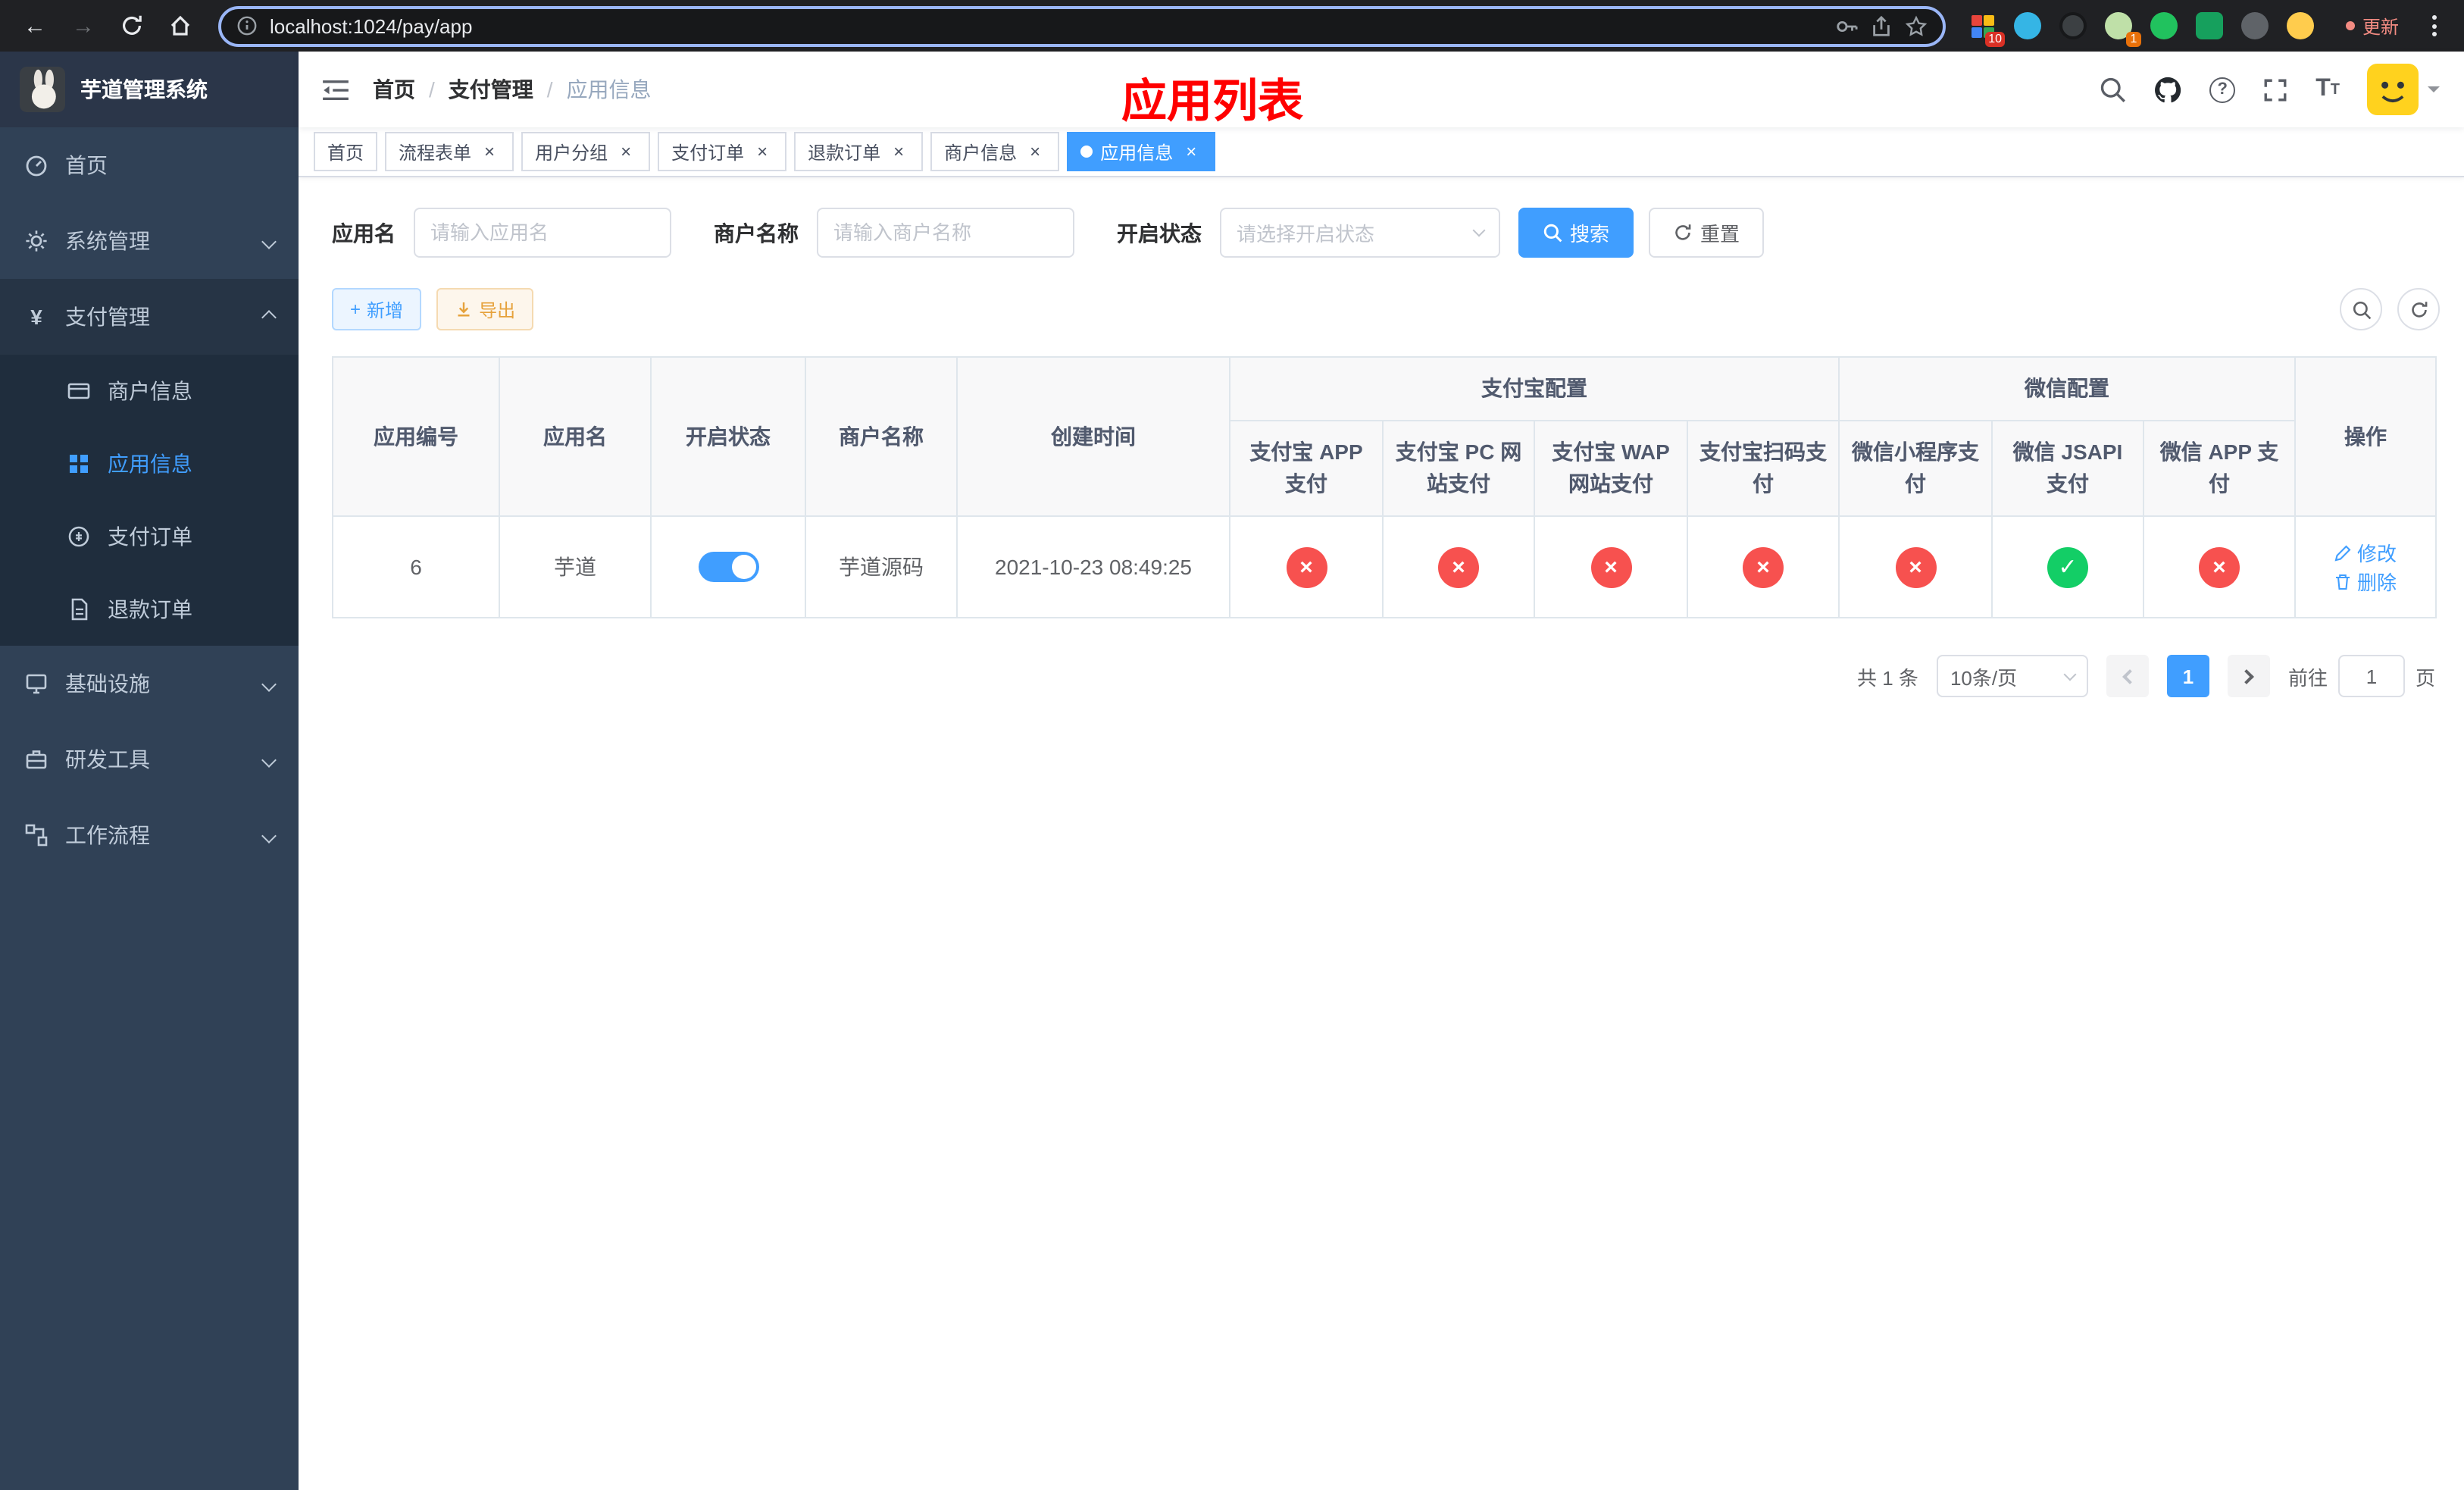 This screenshot has height=1490, width=2464. Describe the element at coordinates (1458, 468) in the screenshot. I see `col-header-alipay-pc: 支付宝 PC 网站支付` at that location.